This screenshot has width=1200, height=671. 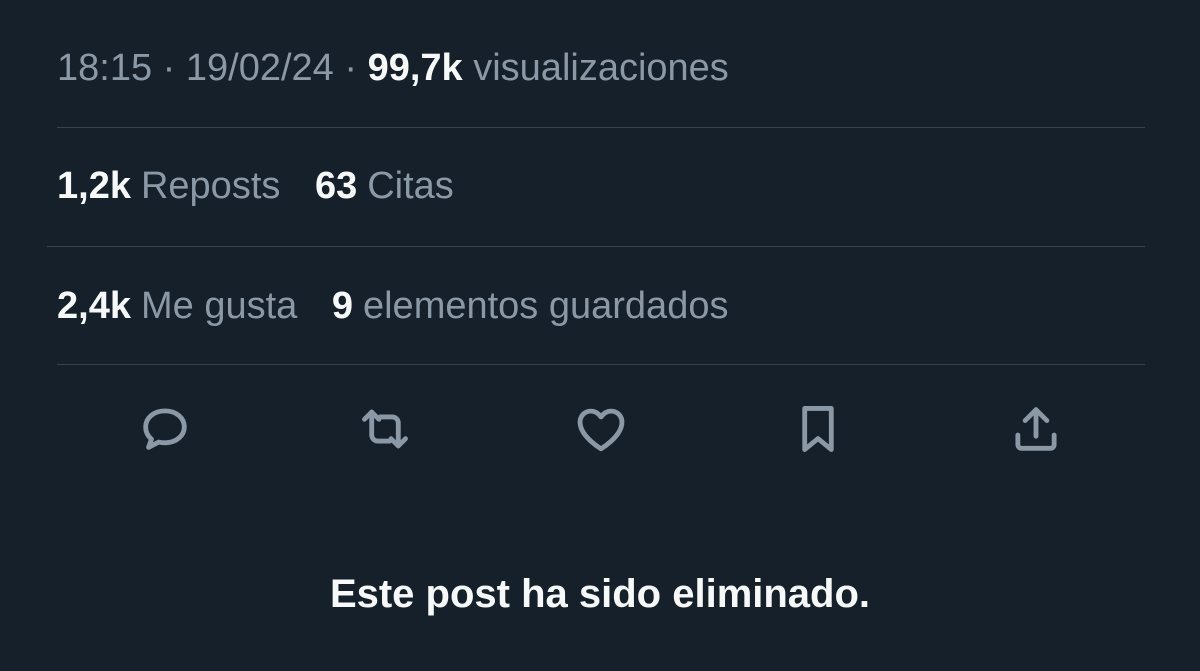 I want to click on stats-row-reposts: 1,2k Reposts 63 Citas, so click(x=267, y=186).